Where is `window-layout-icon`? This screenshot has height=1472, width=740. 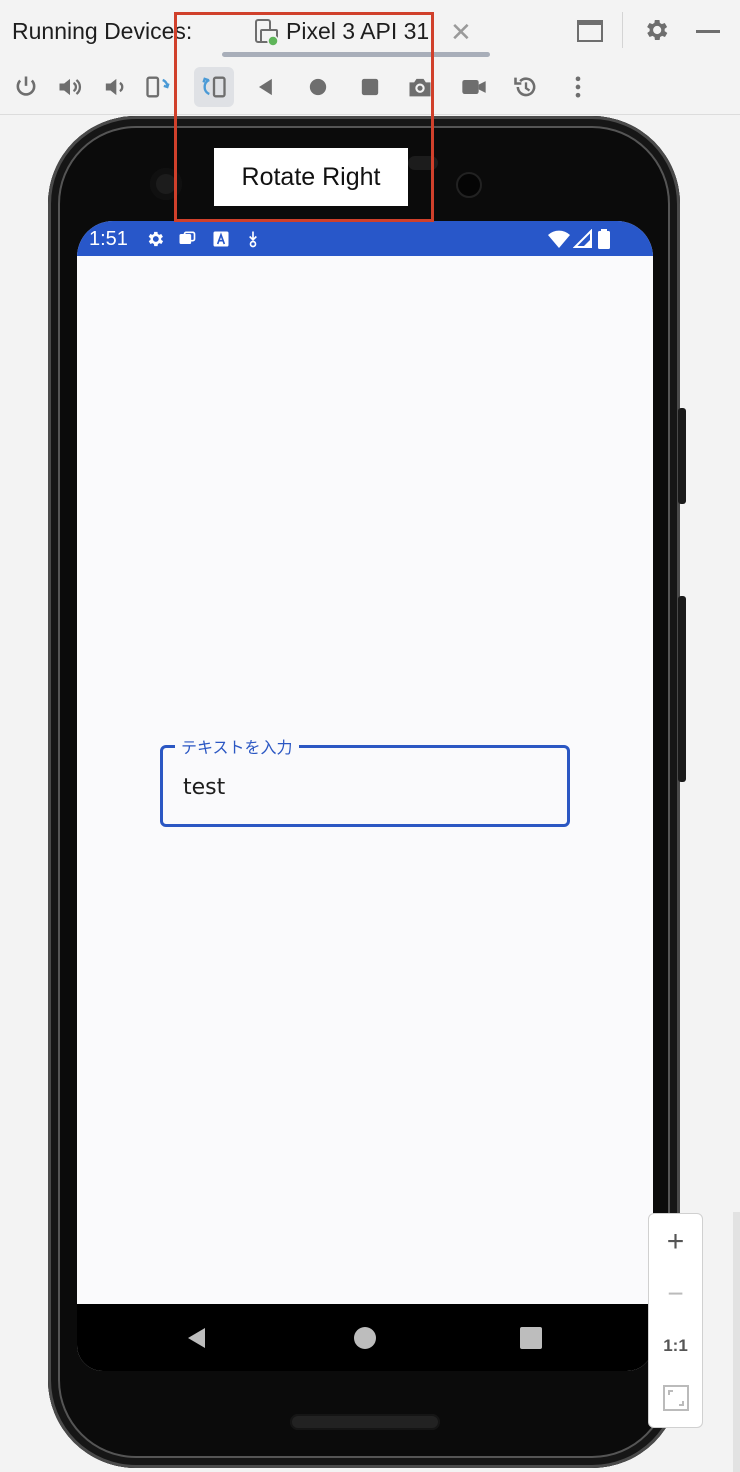
window-layout-icon is located at coordinates (590, 33).